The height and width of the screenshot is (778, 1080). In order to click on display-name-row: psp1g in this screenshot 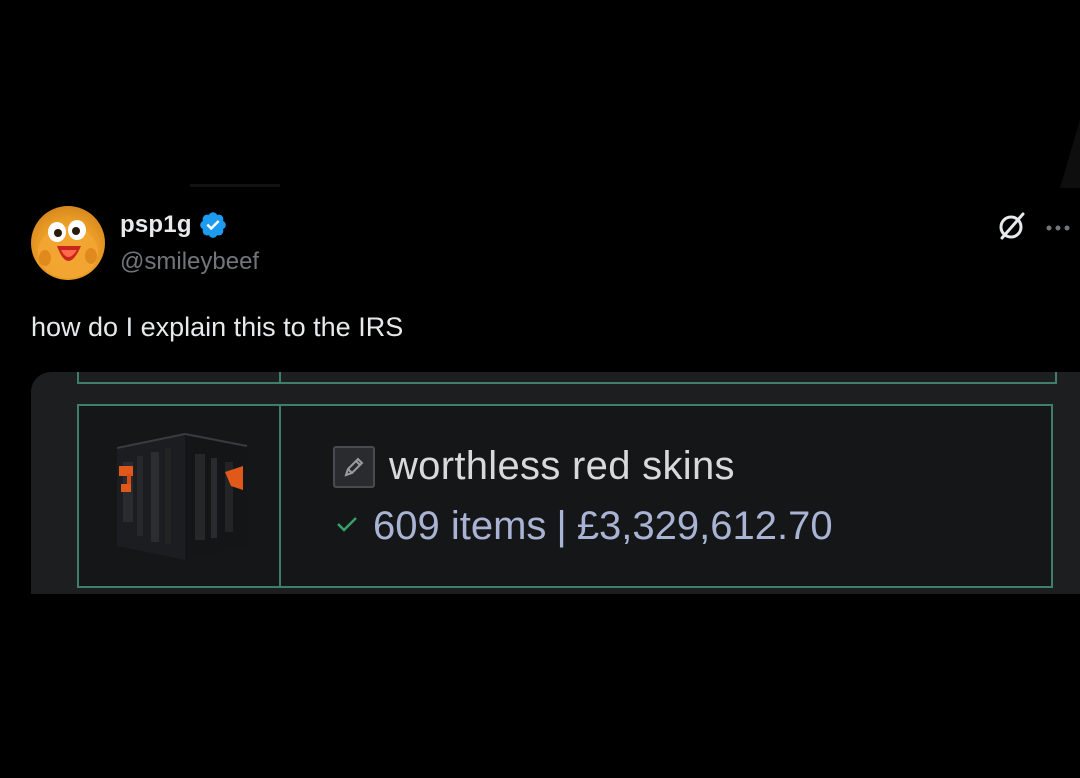, I will do `click(174, 225)`.